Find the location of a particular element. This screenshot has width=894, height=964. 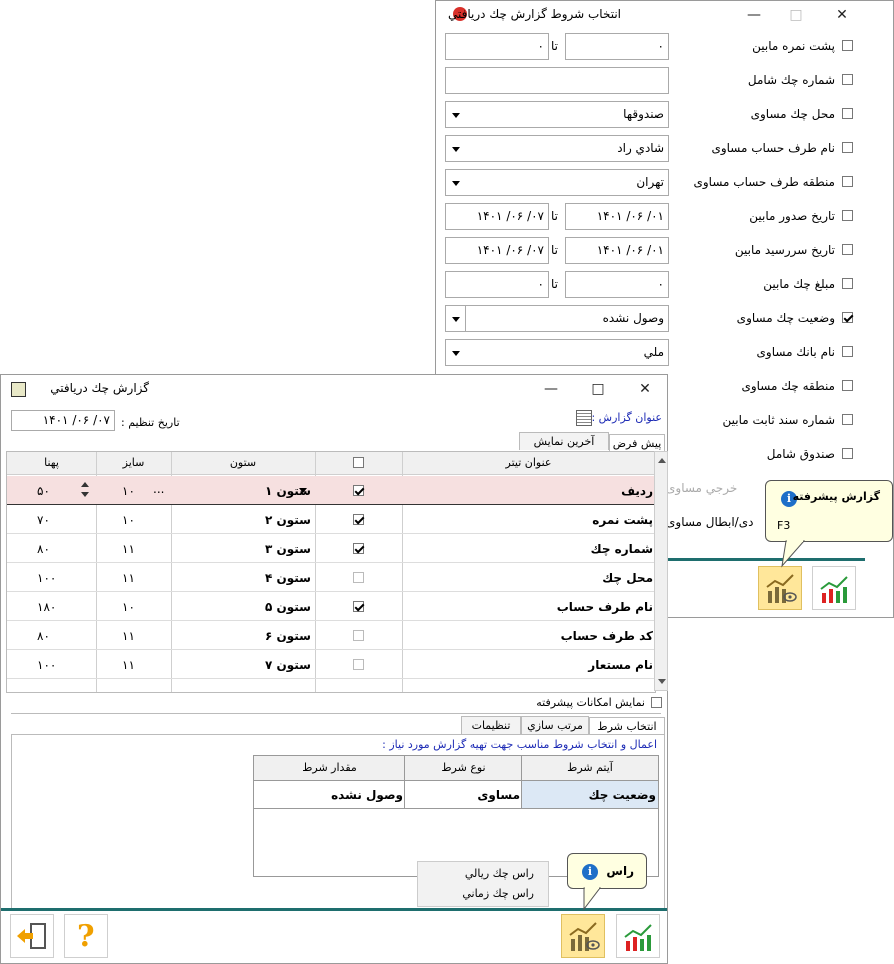

menu-item-rial: راس چك ريالي is located at coordinates (499, 873).